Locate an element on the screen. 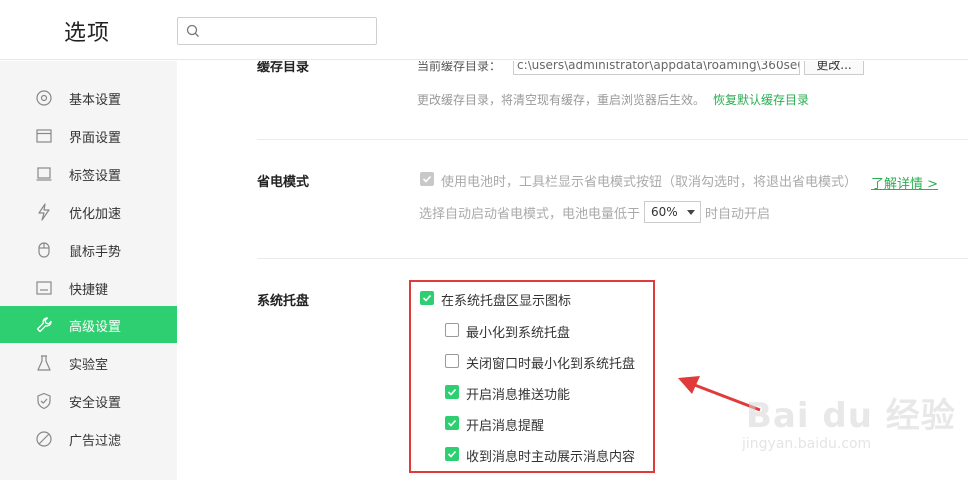  header: 选项 is located at coordinates (484, 30).